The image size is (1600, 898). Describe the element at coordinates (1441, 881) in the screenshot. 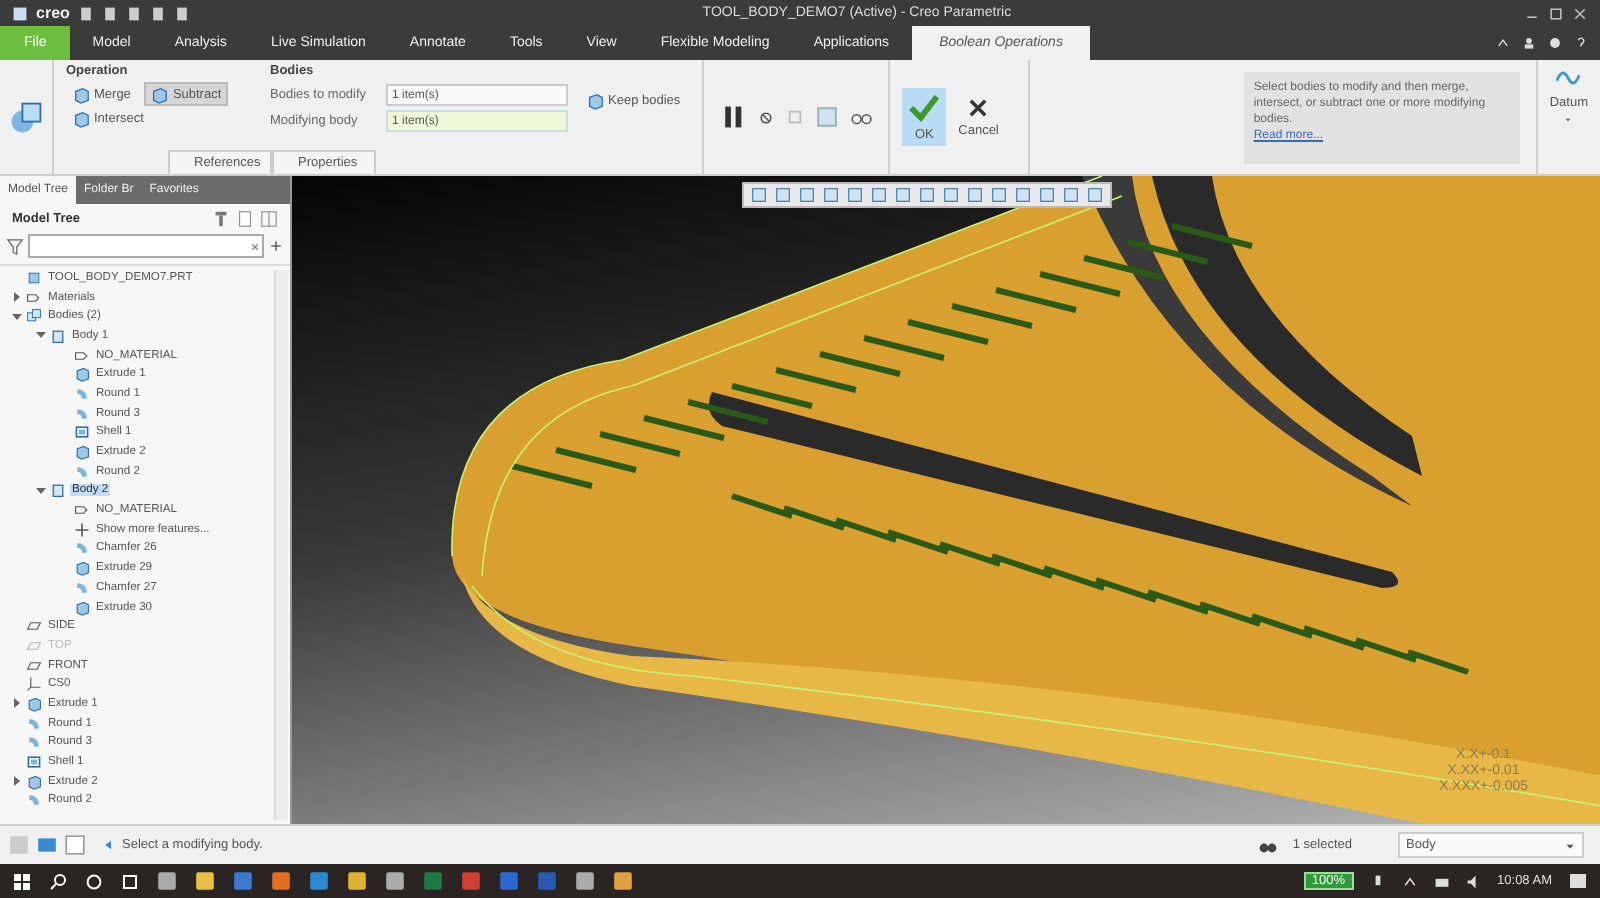

I see `network-icon` at that location.